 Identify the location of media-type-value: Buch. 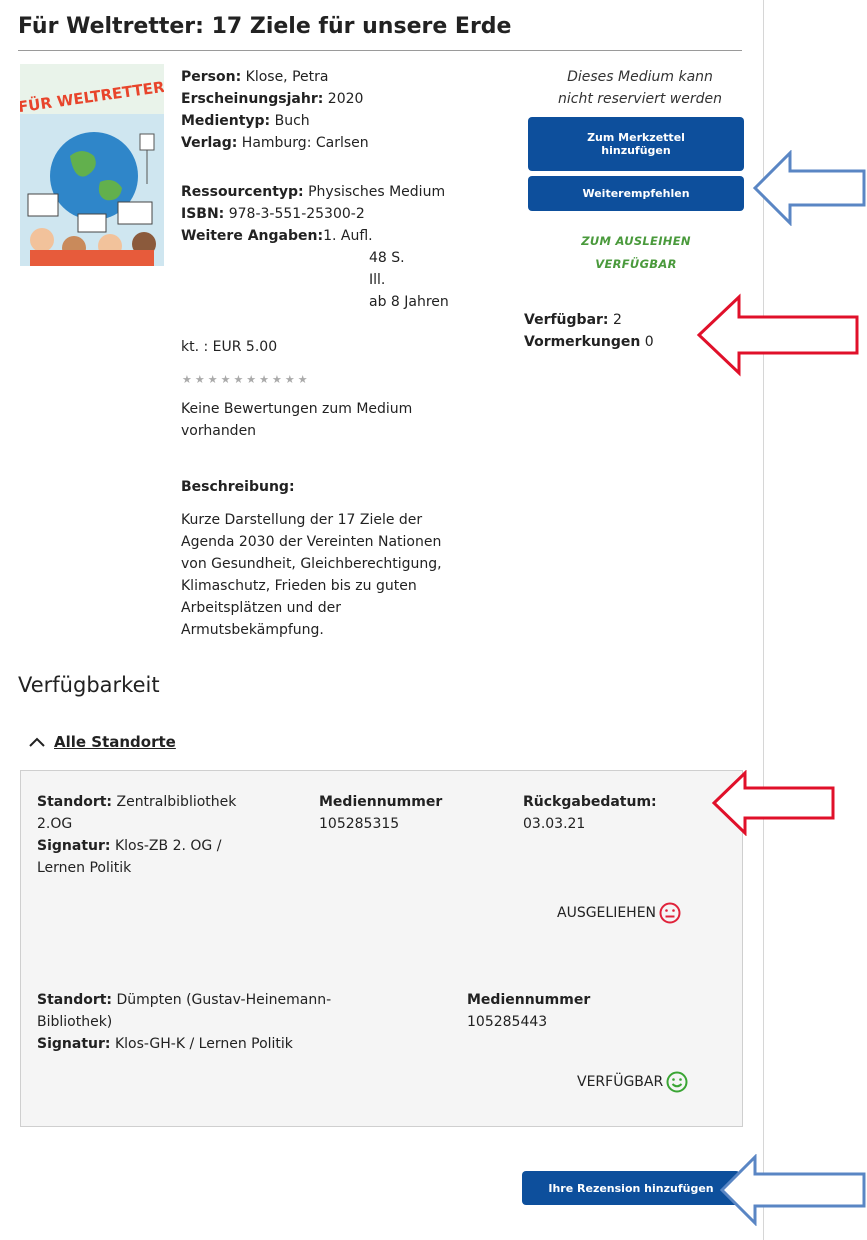
(292, 121).